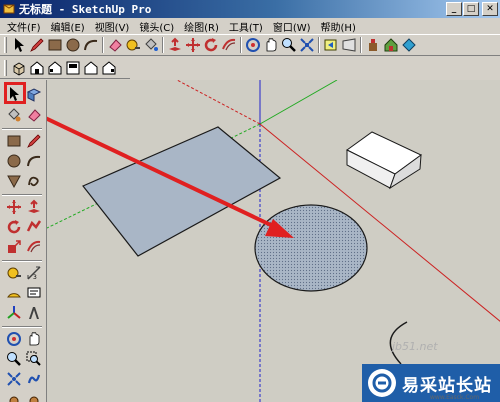  I want to click on warehouse-icon, so click(391, 45).